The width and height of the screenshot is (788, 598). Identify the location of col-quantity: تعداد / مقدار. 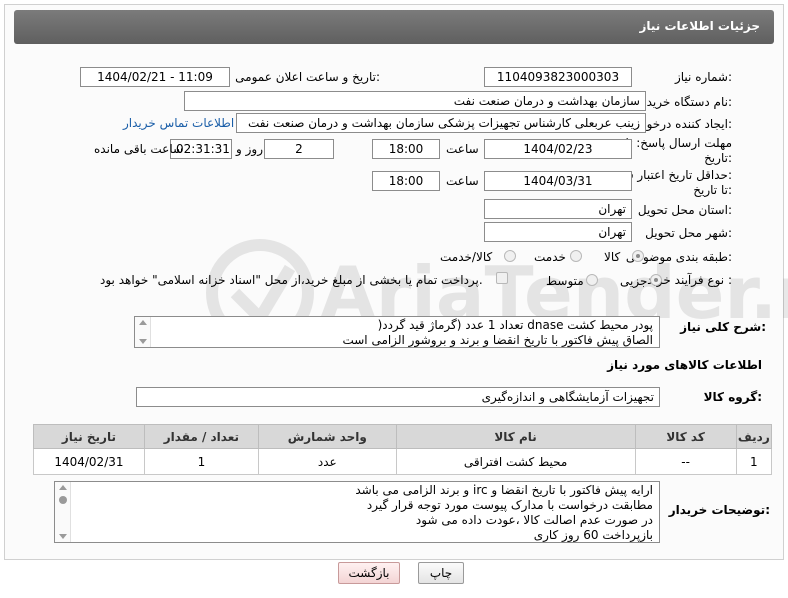
(201, 436).